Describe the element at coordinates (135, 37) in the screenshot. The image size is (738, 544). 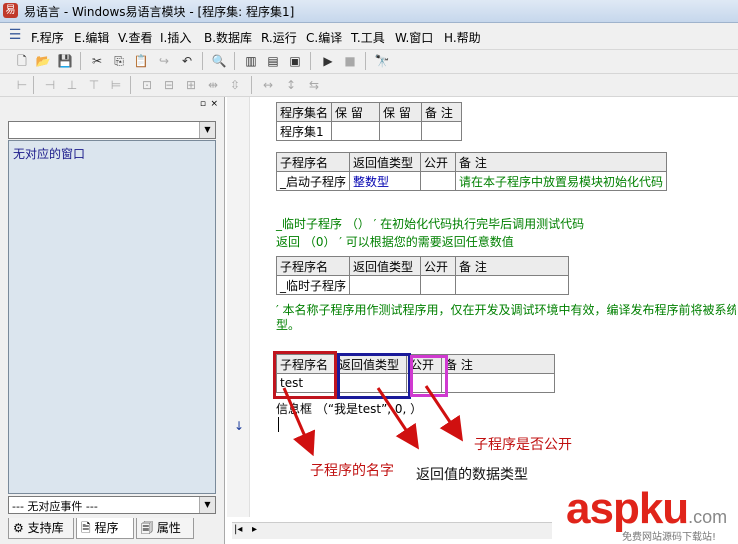
I see `menu-view: V.查看` at that location.